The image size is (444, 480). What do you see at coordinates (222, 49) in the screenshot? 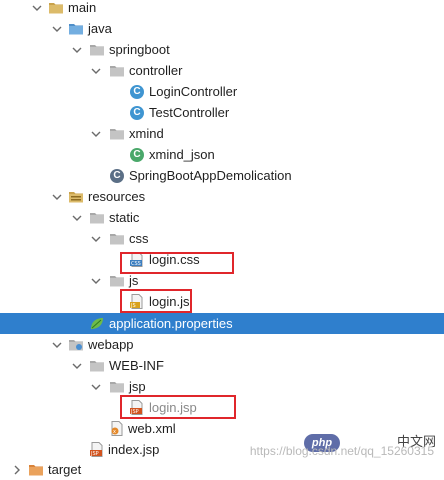
I see `tree-row-springboot: springboot` at bounding box center [222, 49].